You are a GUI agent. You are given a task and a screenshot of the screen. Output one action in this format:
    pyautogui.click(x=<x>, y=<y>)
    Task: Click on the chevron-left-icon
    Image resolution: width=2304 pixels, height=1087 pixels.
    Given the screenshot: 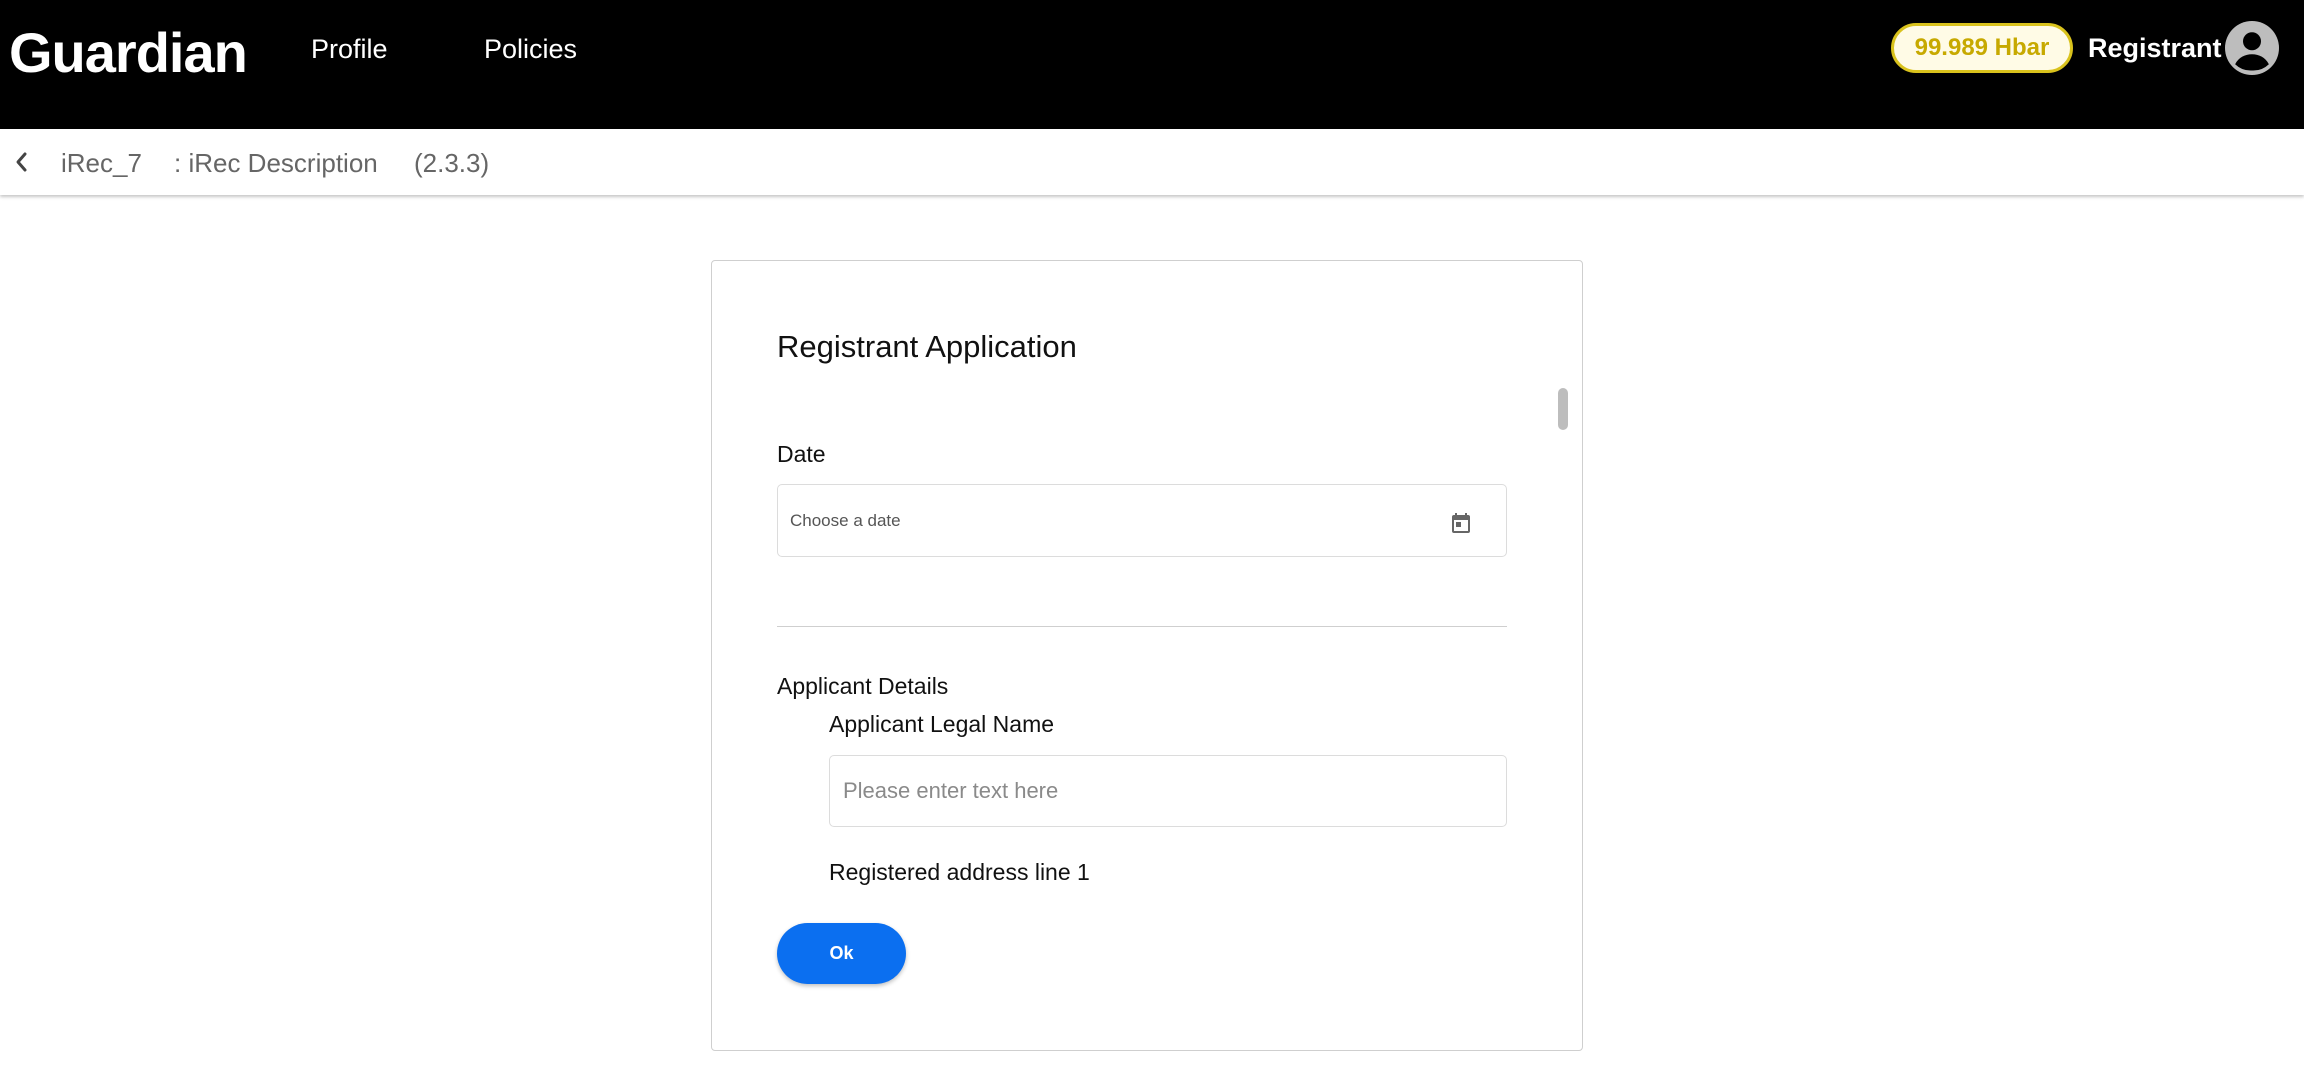 What is the action you would take?
    pyautogui.click(x=22, y=162)
    